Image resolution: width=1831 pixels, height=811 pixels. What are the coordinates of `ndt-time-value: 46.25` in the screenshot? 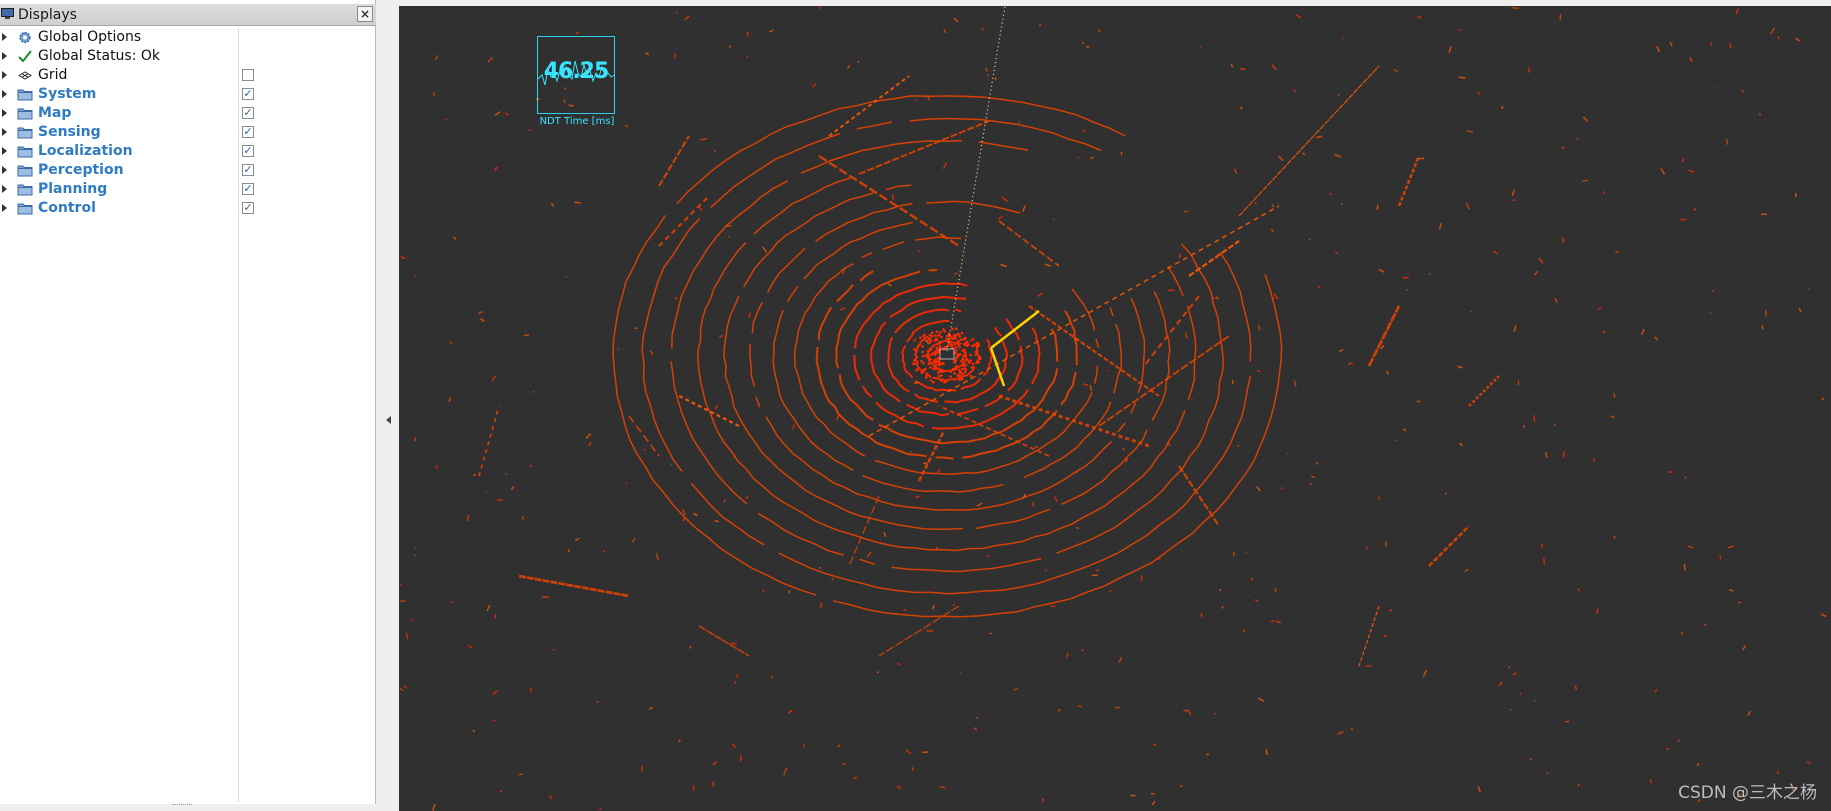 It's located at (576, 71).